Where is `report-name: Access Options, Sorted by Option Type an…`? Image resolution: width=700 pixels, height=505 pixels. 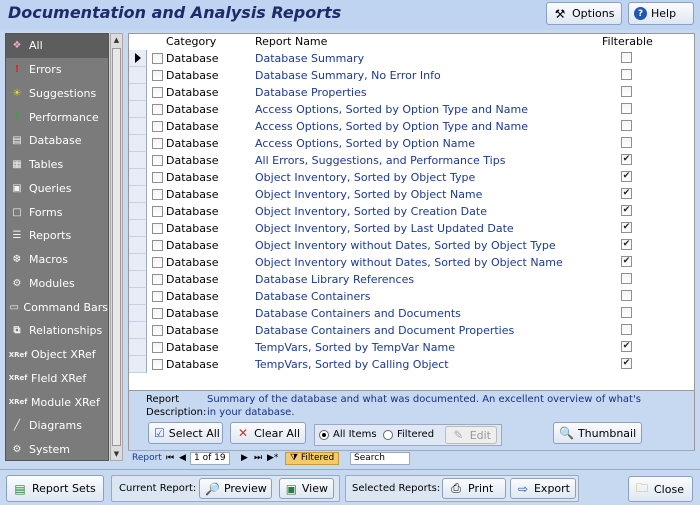
report-name: Access Options, Sorted by Option Type an… is located at coordinates (391, 109).